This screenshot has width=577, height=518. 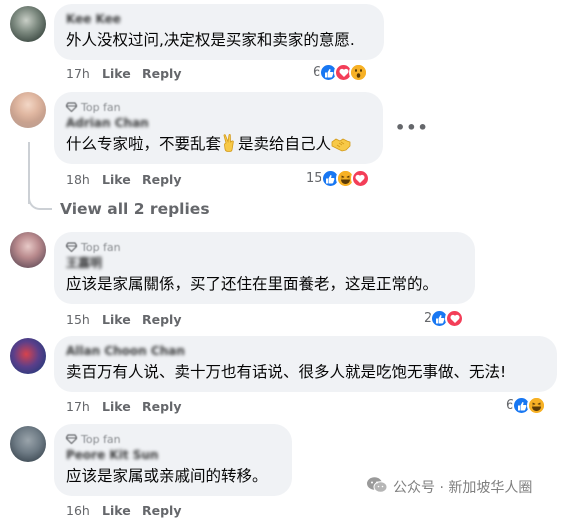 What do you see at coordinates (264, 263) in the screenshot?
I see `commenter-name: 王嘉明` at bounding box center [264, 263].